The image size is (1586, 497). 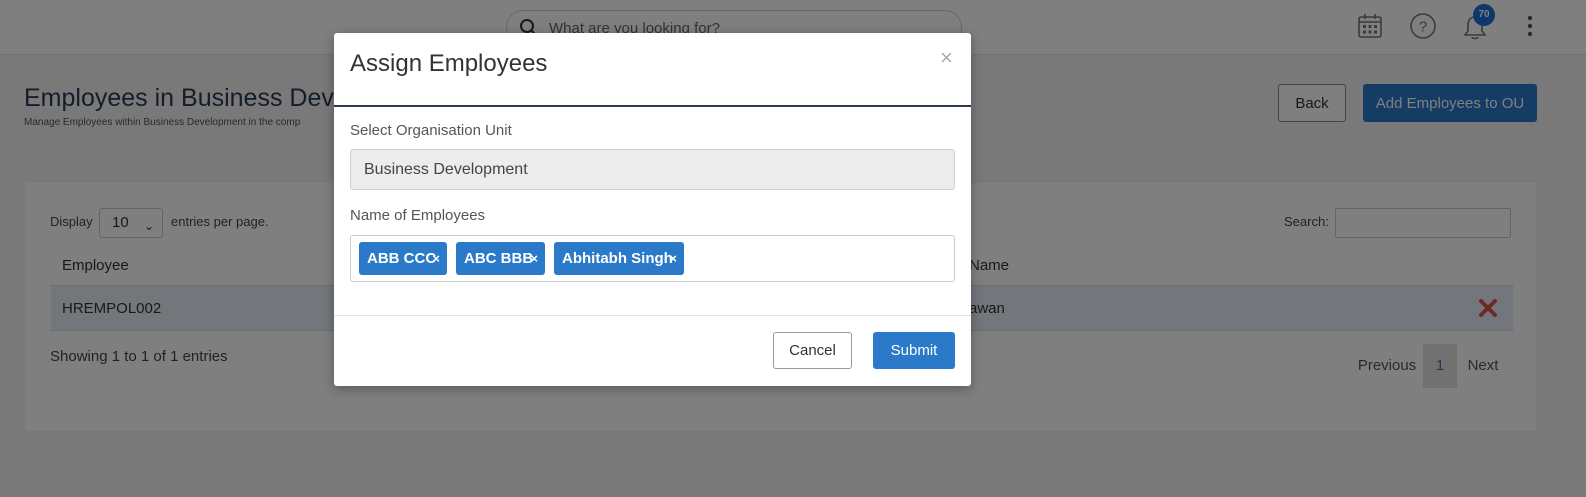 I want to click on employee-tag-label: ABB CCC, so click(x=402, y=258).